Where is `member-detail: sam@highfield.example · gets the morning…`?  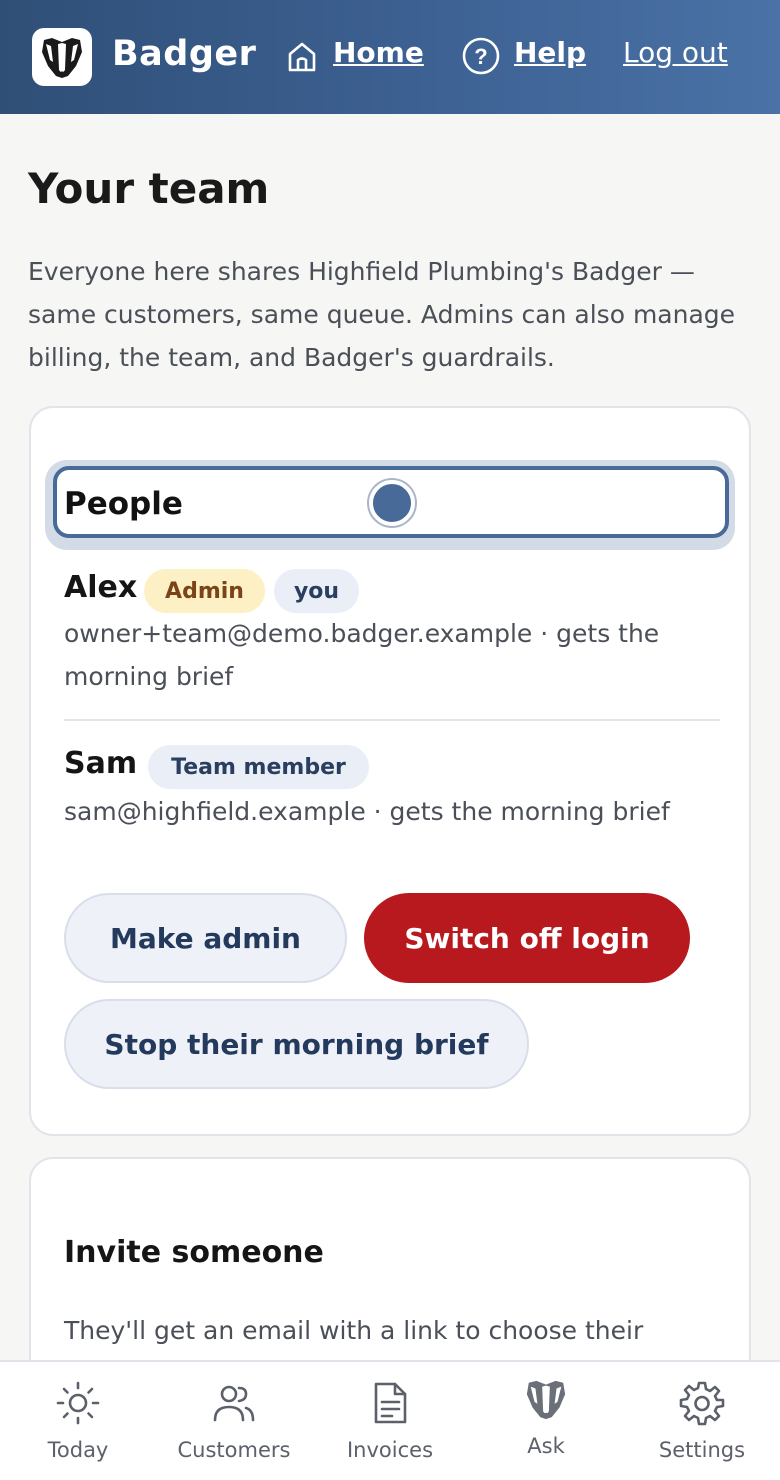 member-detail: sam@highfield.example · gets the morning… is located at coordinates (367, 811).